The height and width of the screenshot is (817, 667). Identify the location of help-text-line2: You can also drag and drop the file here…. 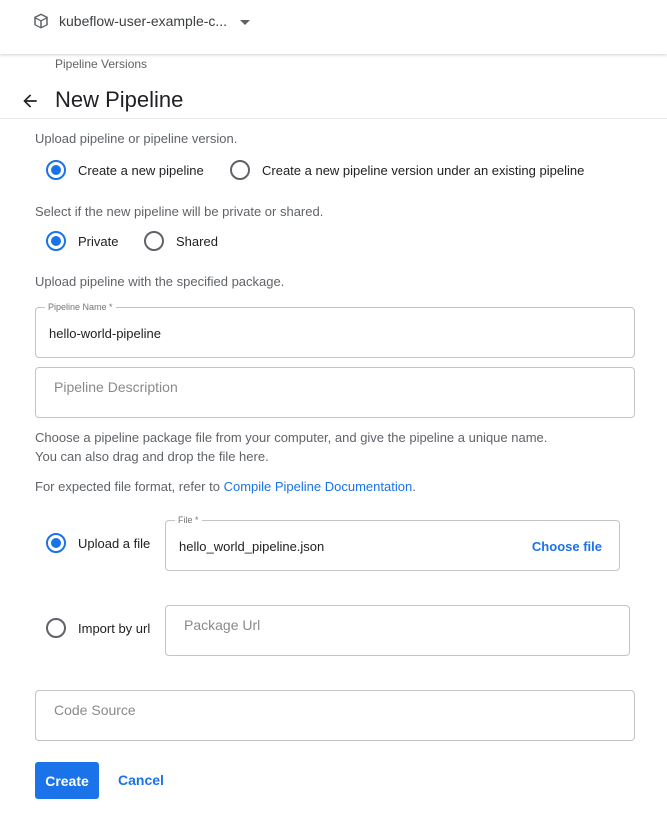
(152, 456).